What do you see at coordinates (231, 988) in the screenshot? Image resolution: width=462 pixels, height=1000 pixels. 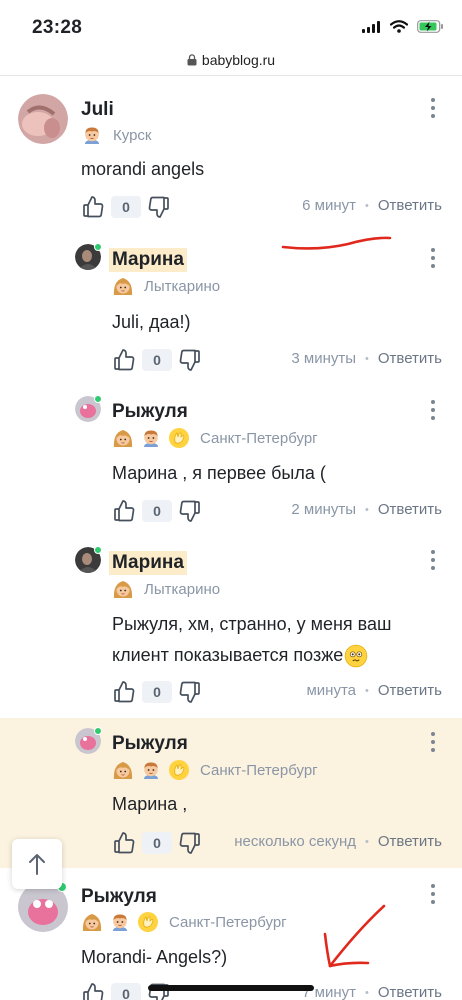 I see `home-indicator` at bounding box center [231, 988].